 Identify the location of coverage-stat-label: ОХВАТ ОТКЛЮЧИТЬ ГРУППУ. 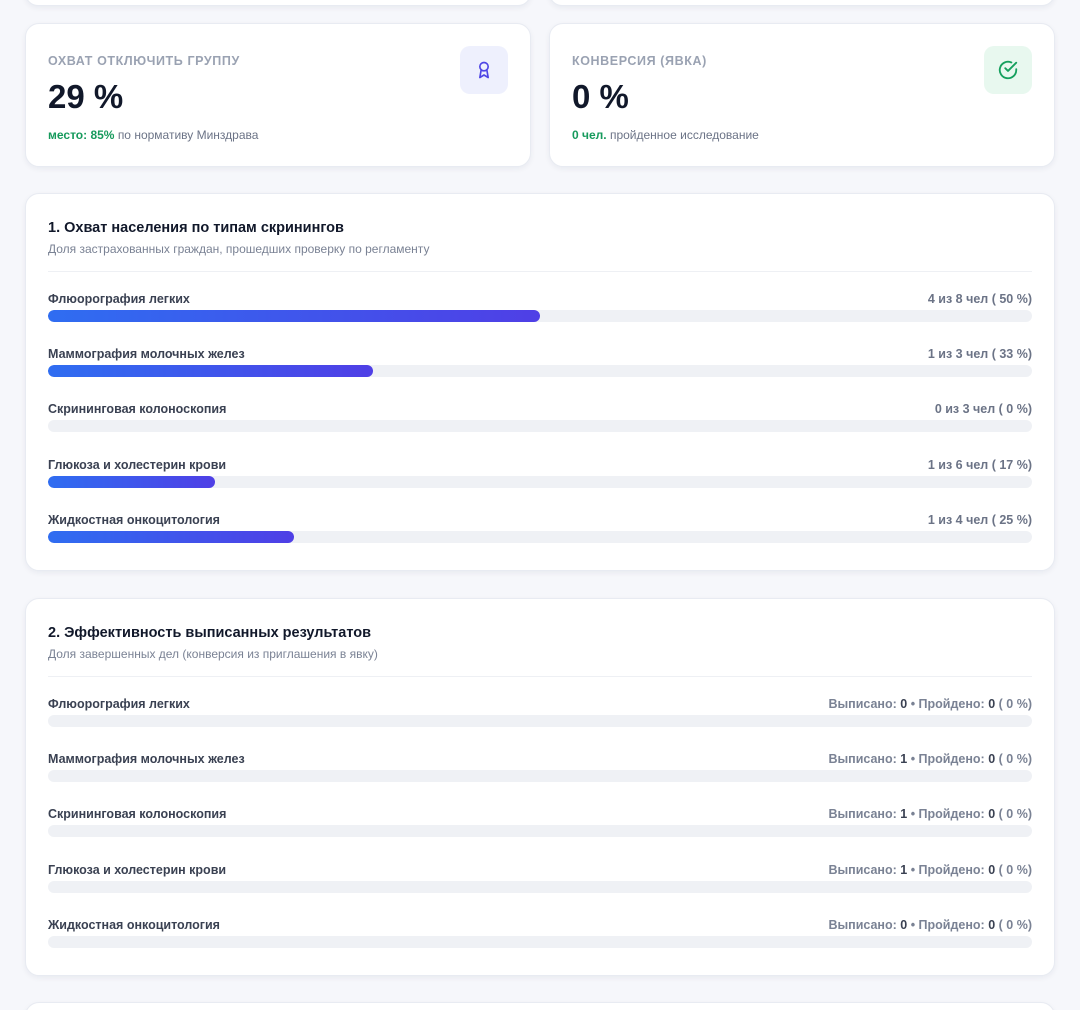
(144, 61).